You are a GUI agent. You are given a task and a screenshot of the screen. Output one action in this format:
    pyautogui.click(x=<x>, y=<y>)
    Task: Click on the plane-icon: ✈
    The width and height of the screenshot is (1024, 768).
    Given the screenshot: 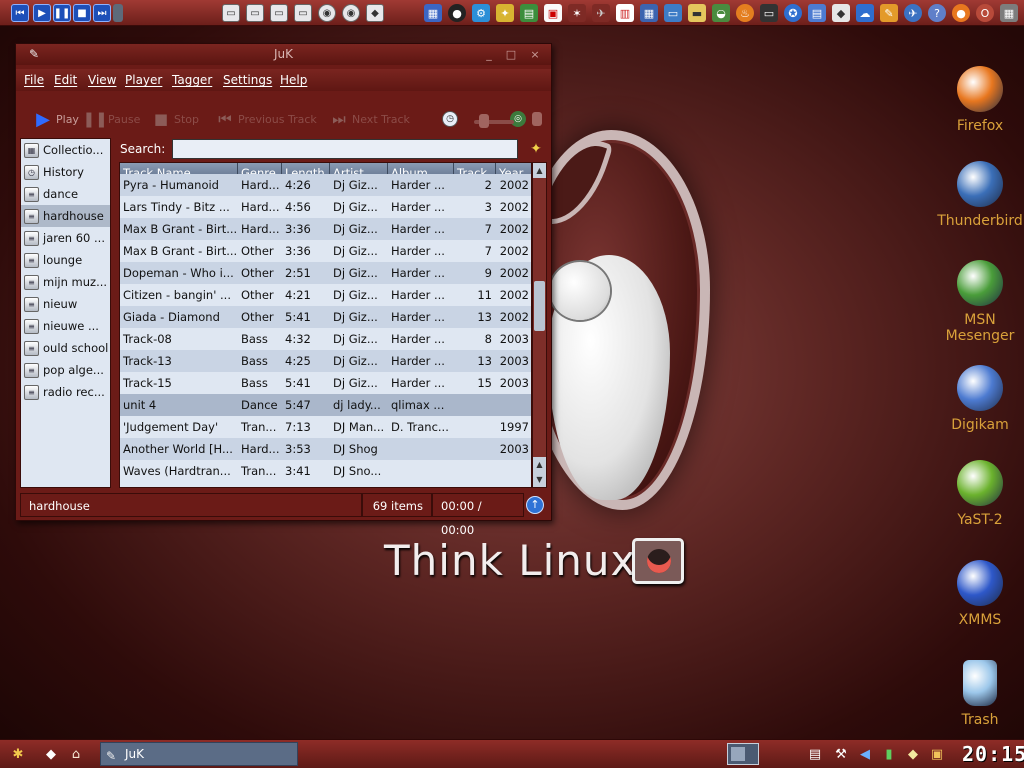 What is the action you would take?
    pyautogui.click(x=601, y=13)
    